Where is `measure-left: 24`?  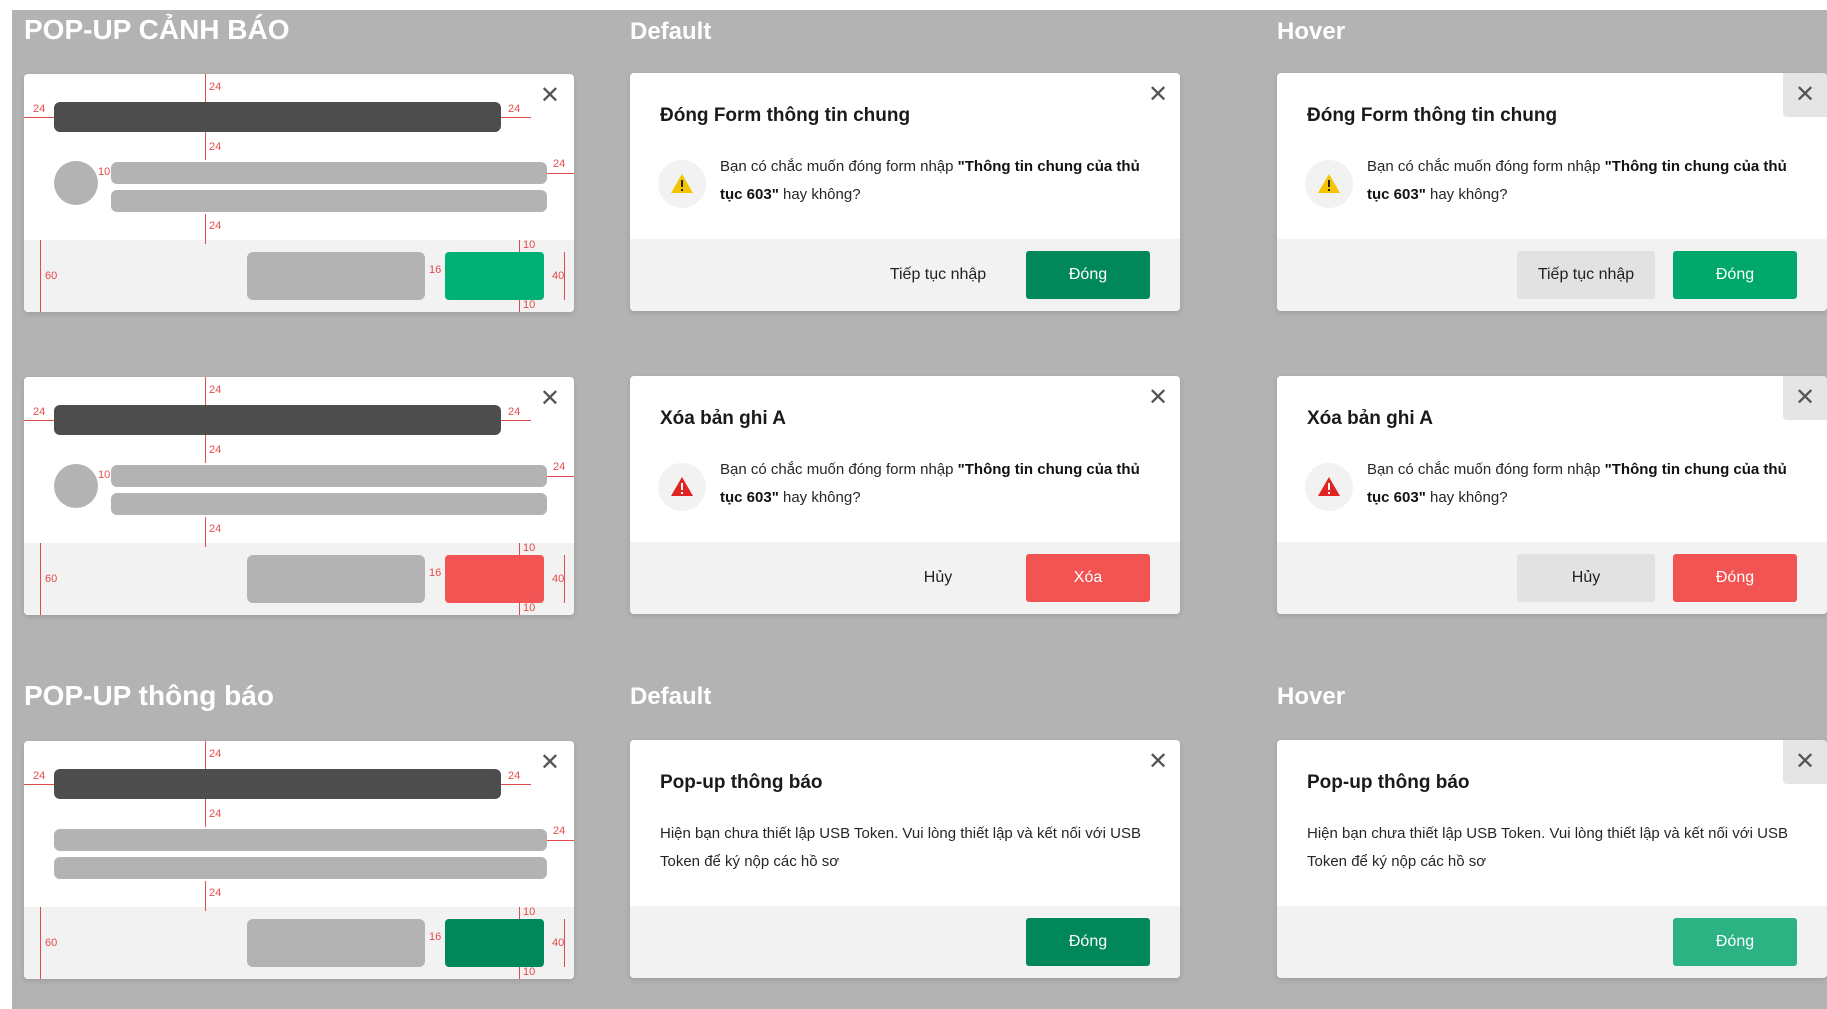
measure-left: 24 is located at coordinates (39, 412).